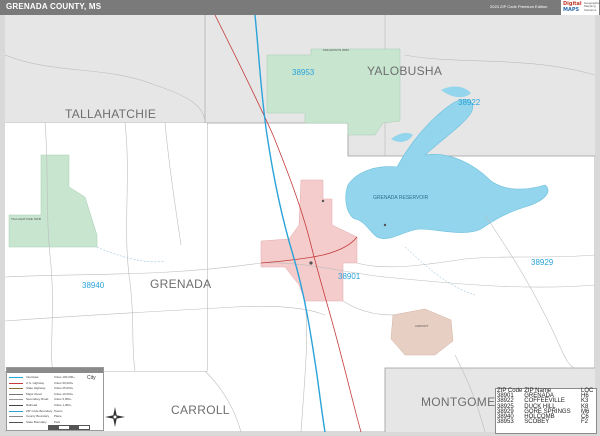 The image size is (600, 436). I want to click on legend-value: Cities 10,000+, so click(64, 393).